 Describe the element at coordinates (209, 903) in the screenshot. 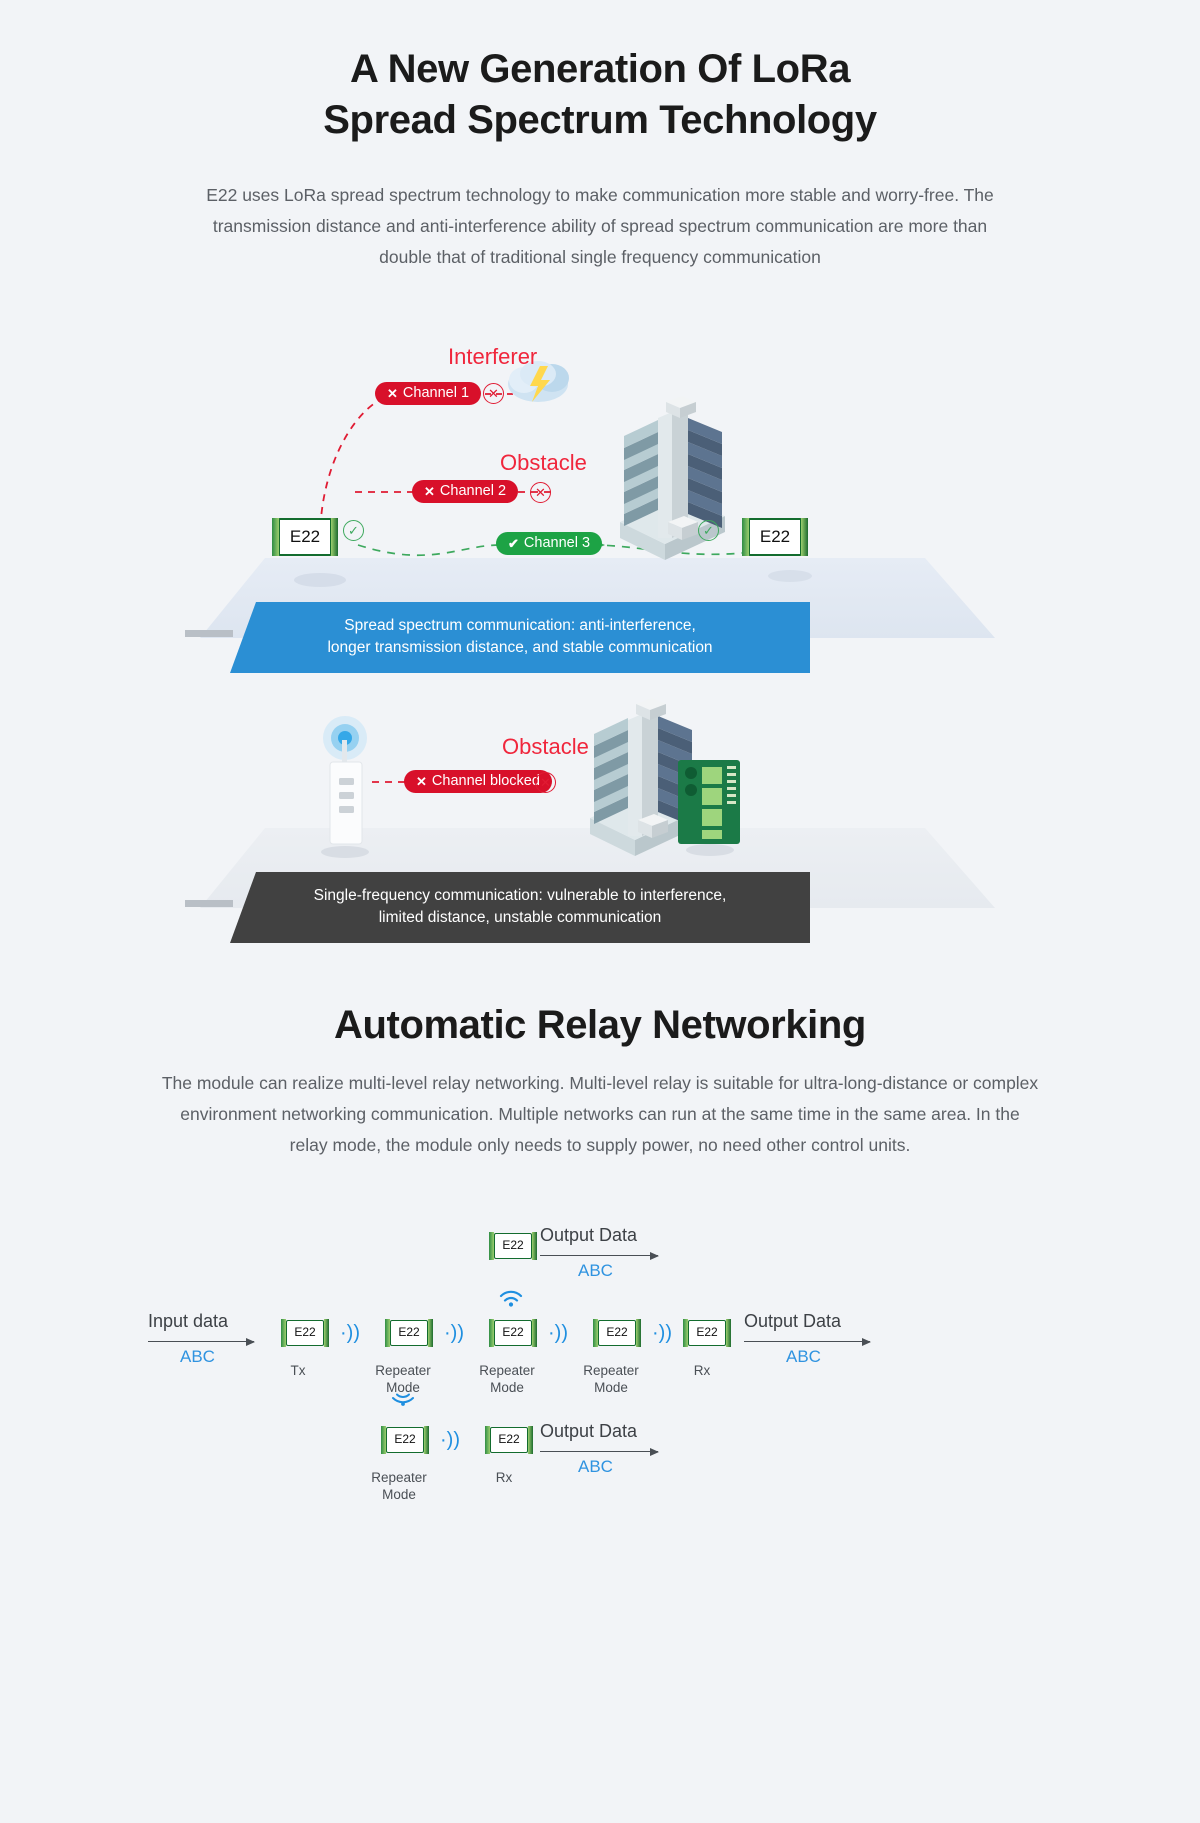

I see `banner-tab-dark` at that location.